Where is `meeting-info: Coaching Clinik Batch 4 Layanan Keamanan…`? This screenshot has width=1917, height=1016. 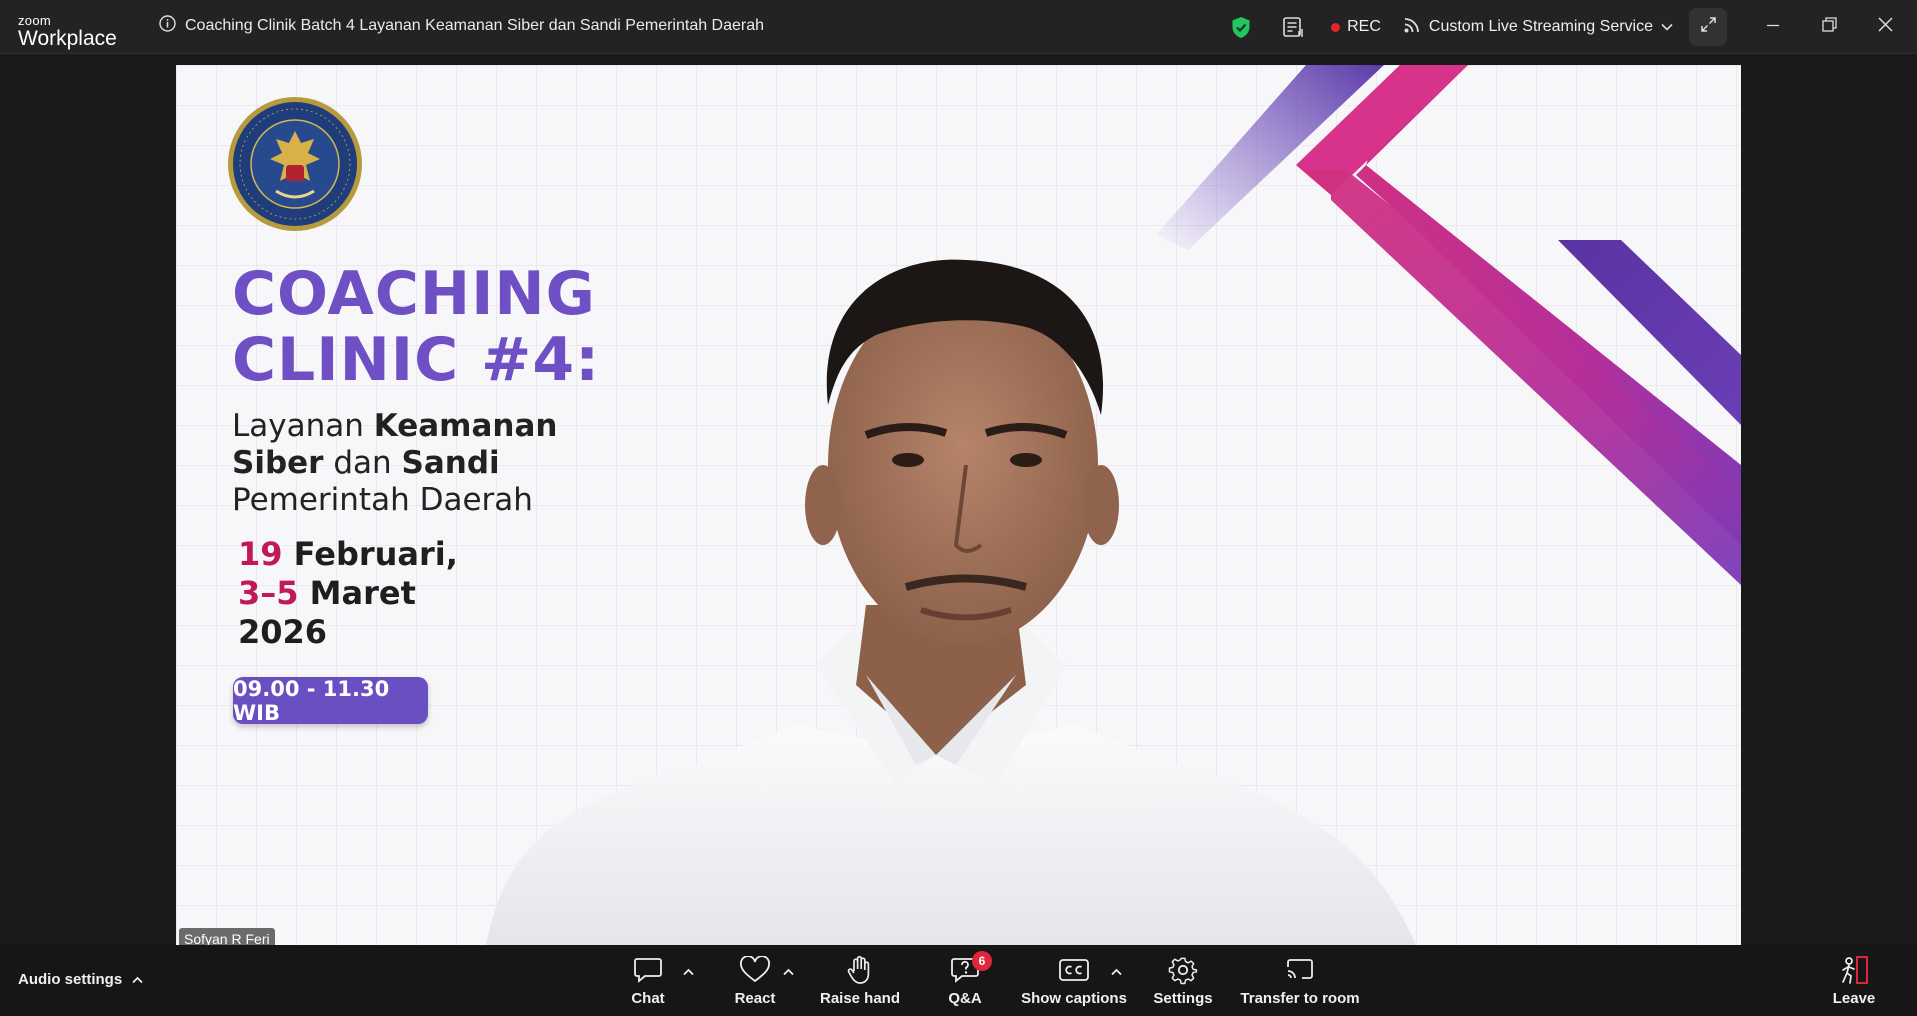
meeting-info: Coaching Clinik Batch 4 Layanan Keamanan… is located at coordinates (461, 26).